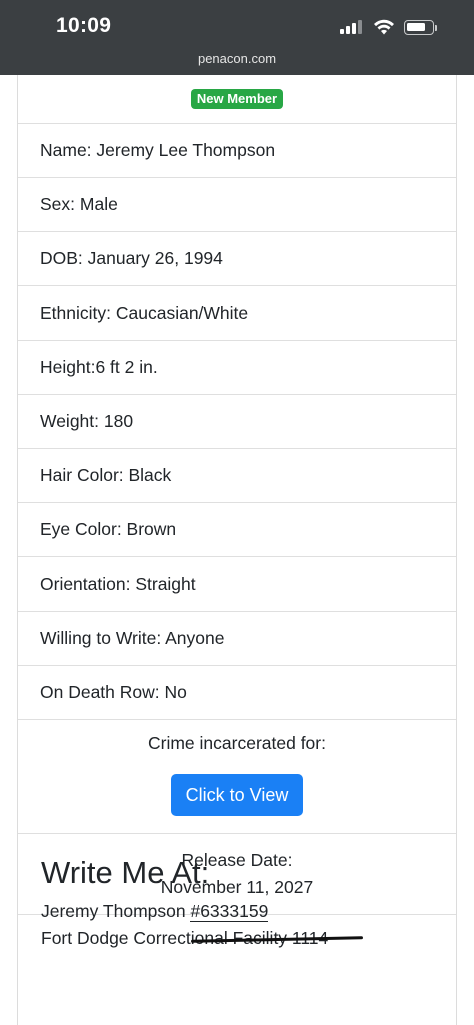 The width and height of the screenshot is (474, 1025). I want to click on inmate-number-link: #6333159, so click(229, 911).